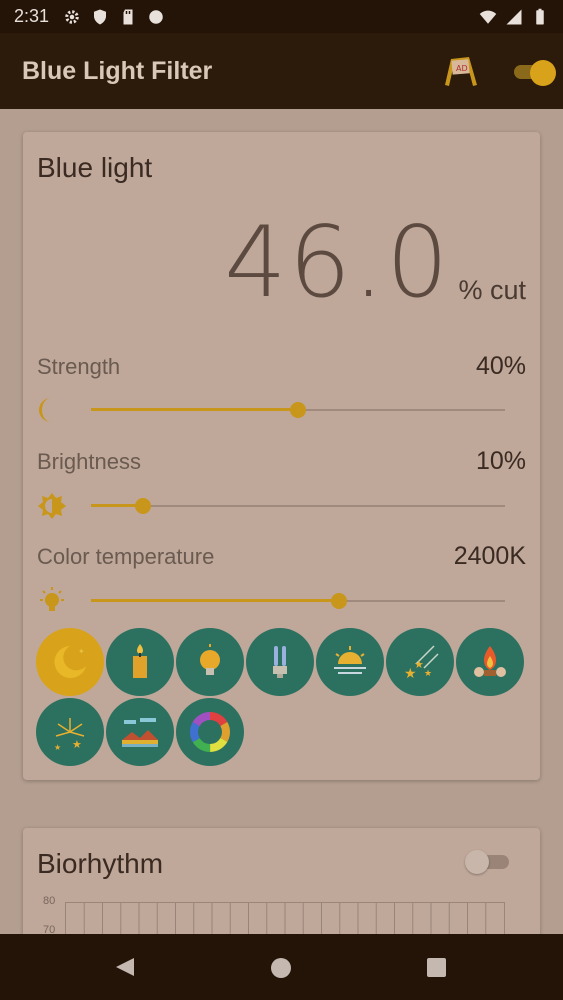 Image resolution: width=563 pixels, height=1000 pixels. I want to click on preset-candle, so click(140, 662).